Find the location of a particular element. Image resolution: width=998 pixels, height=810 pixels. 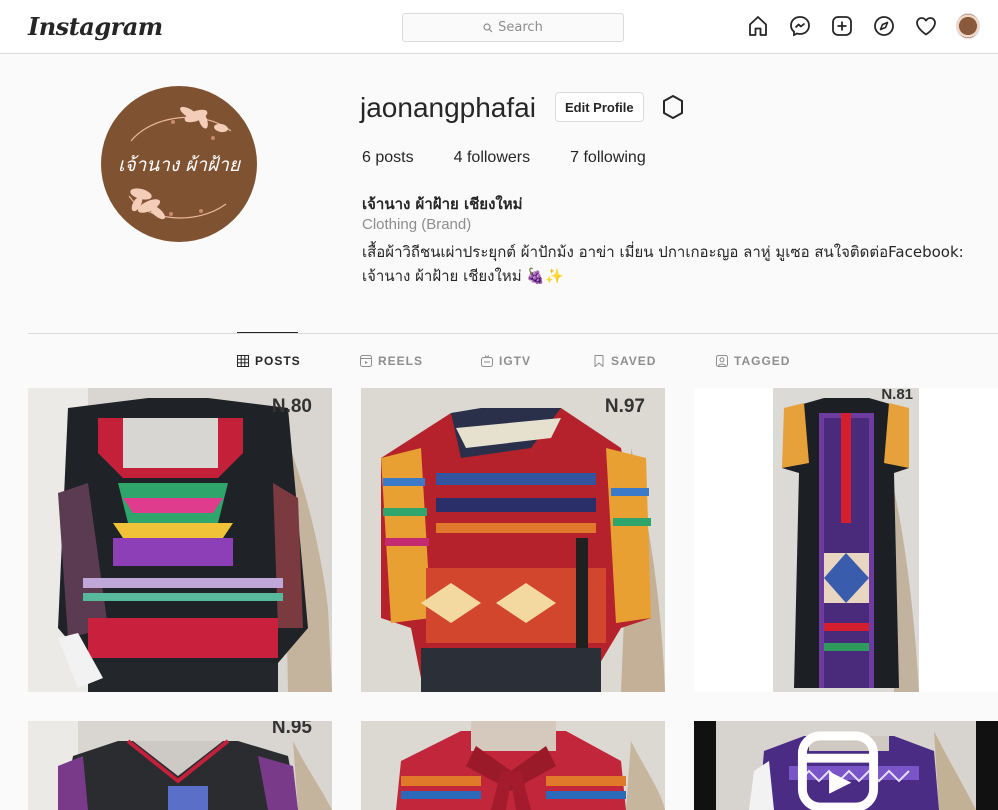

post-thumbnail: N.97 is located at coordinates (513, 540).